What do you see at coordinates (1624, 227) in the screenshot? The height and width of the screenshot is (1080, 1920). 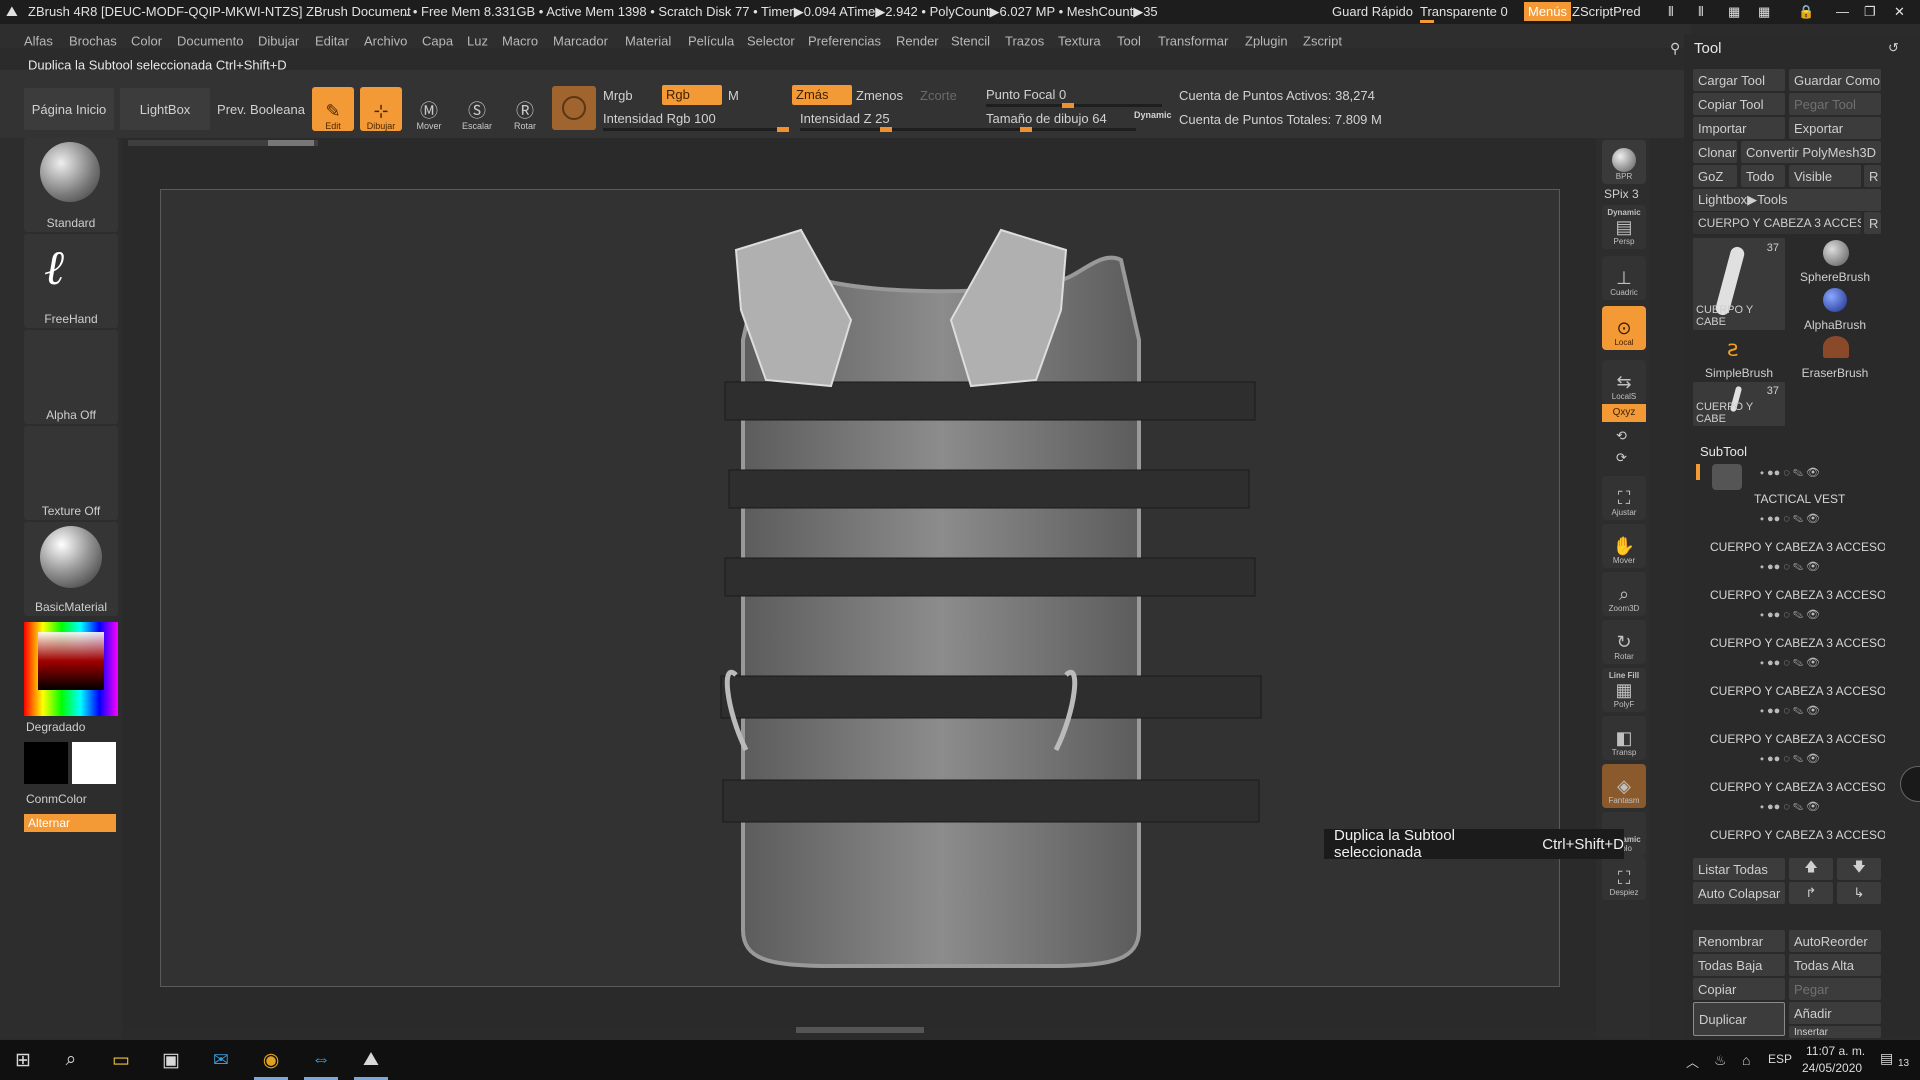 I see `perspective-toggle: Dynamic ▤ Persp` at bounding box center [1624, 227].